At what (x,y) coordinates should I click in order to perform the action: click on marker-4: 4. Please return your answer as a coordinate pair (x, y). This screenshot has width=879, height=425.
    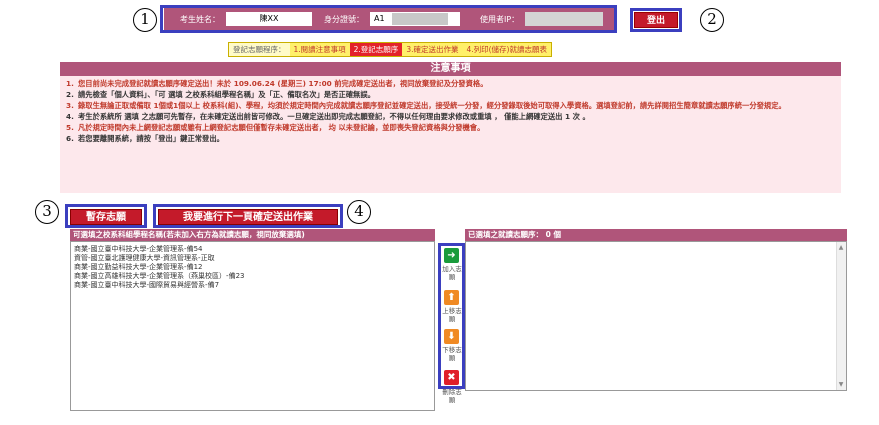
    Looking at the image, I should click on (359, 212).